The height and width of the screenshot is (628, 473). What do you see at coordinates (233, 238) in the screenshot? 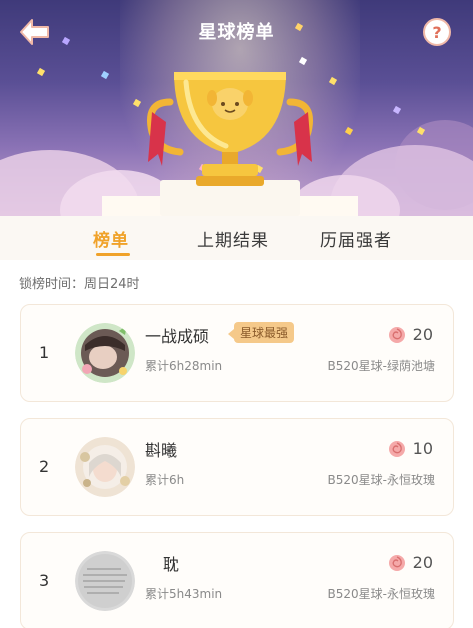
I see `tab-last-result: 上期结果` at bounding box center [233, 238].